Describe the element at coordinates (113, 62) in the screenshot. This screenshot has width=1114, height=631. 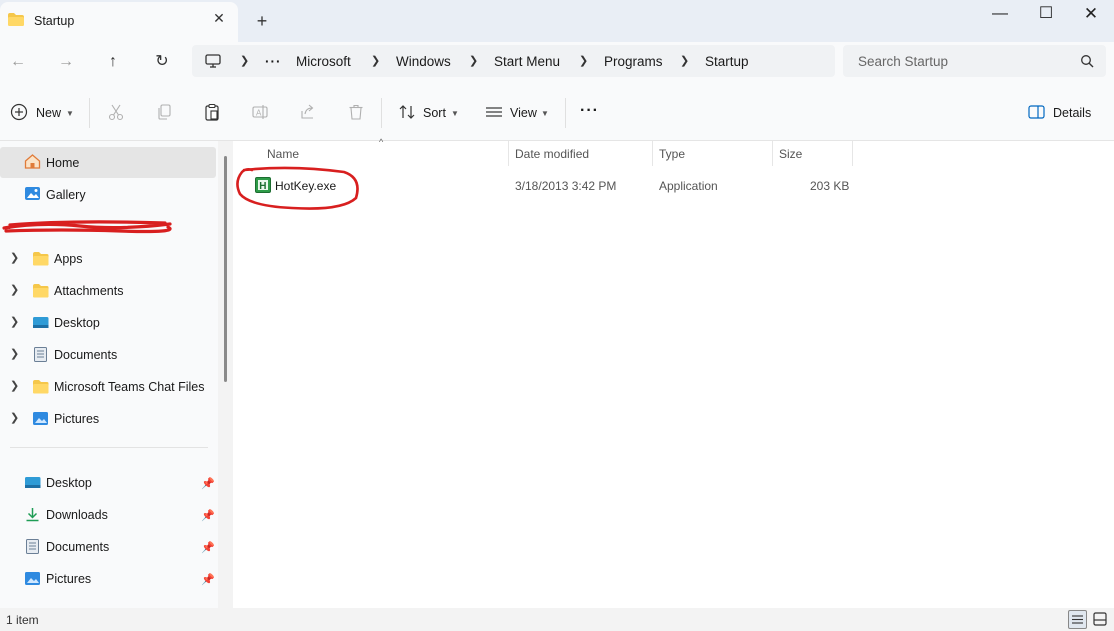
I see `up-button: ↑` at that location.